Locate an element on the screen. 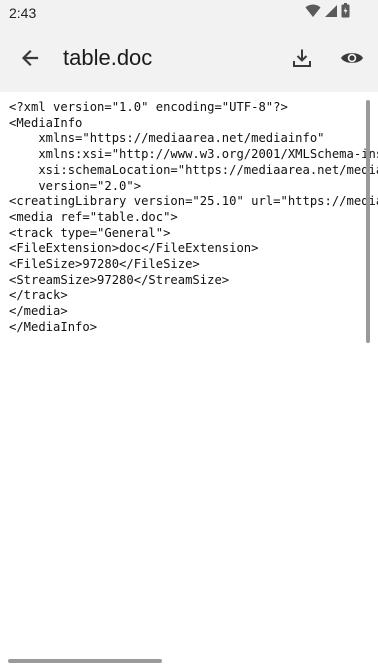 This screenshot has height=672, width=378. code-line: </track> is located at coordinates (38, 295).